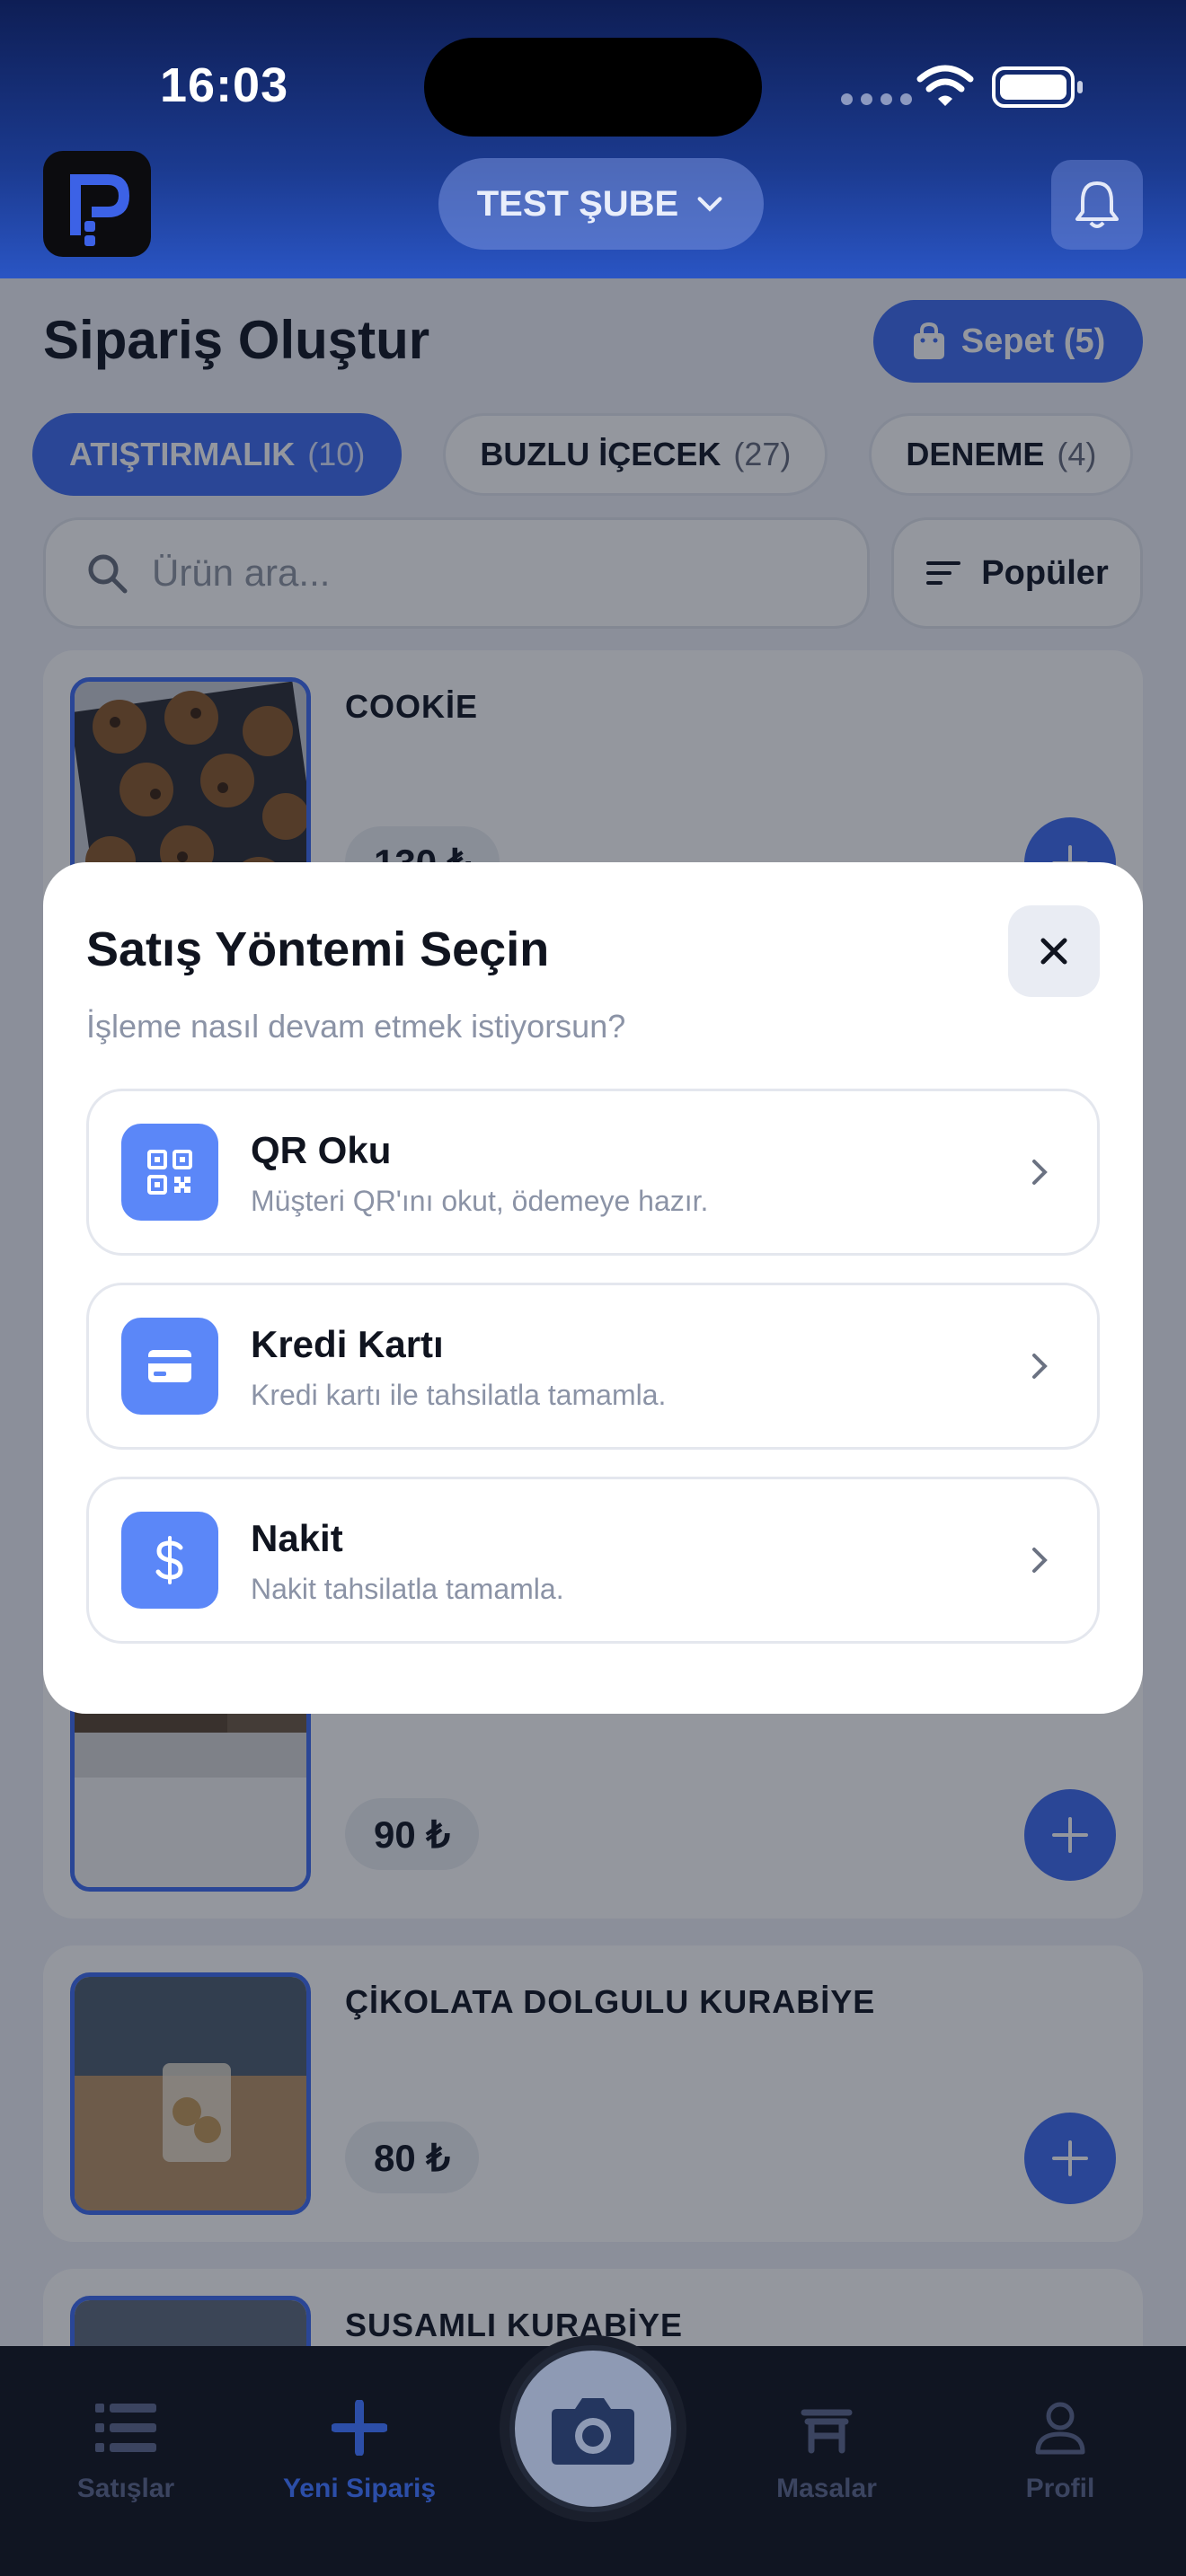  What do you see at coordinates (359, 2488) in the screenshot?
I see `tab-label: Yeni Sipariş` at bounding box center [359, 2488].